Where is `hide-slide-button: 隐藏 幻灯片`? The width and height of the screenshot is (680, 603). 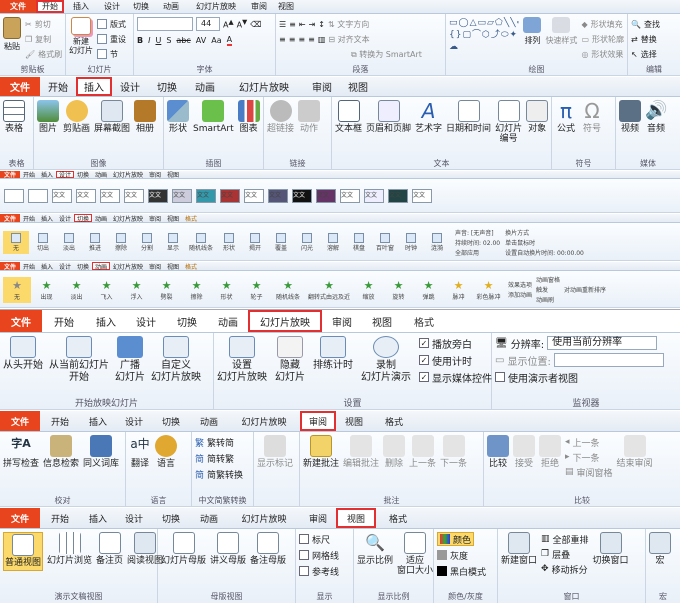 hide-slide-button: 隐藏 幻灯片 is located at coordinates (290, 360).